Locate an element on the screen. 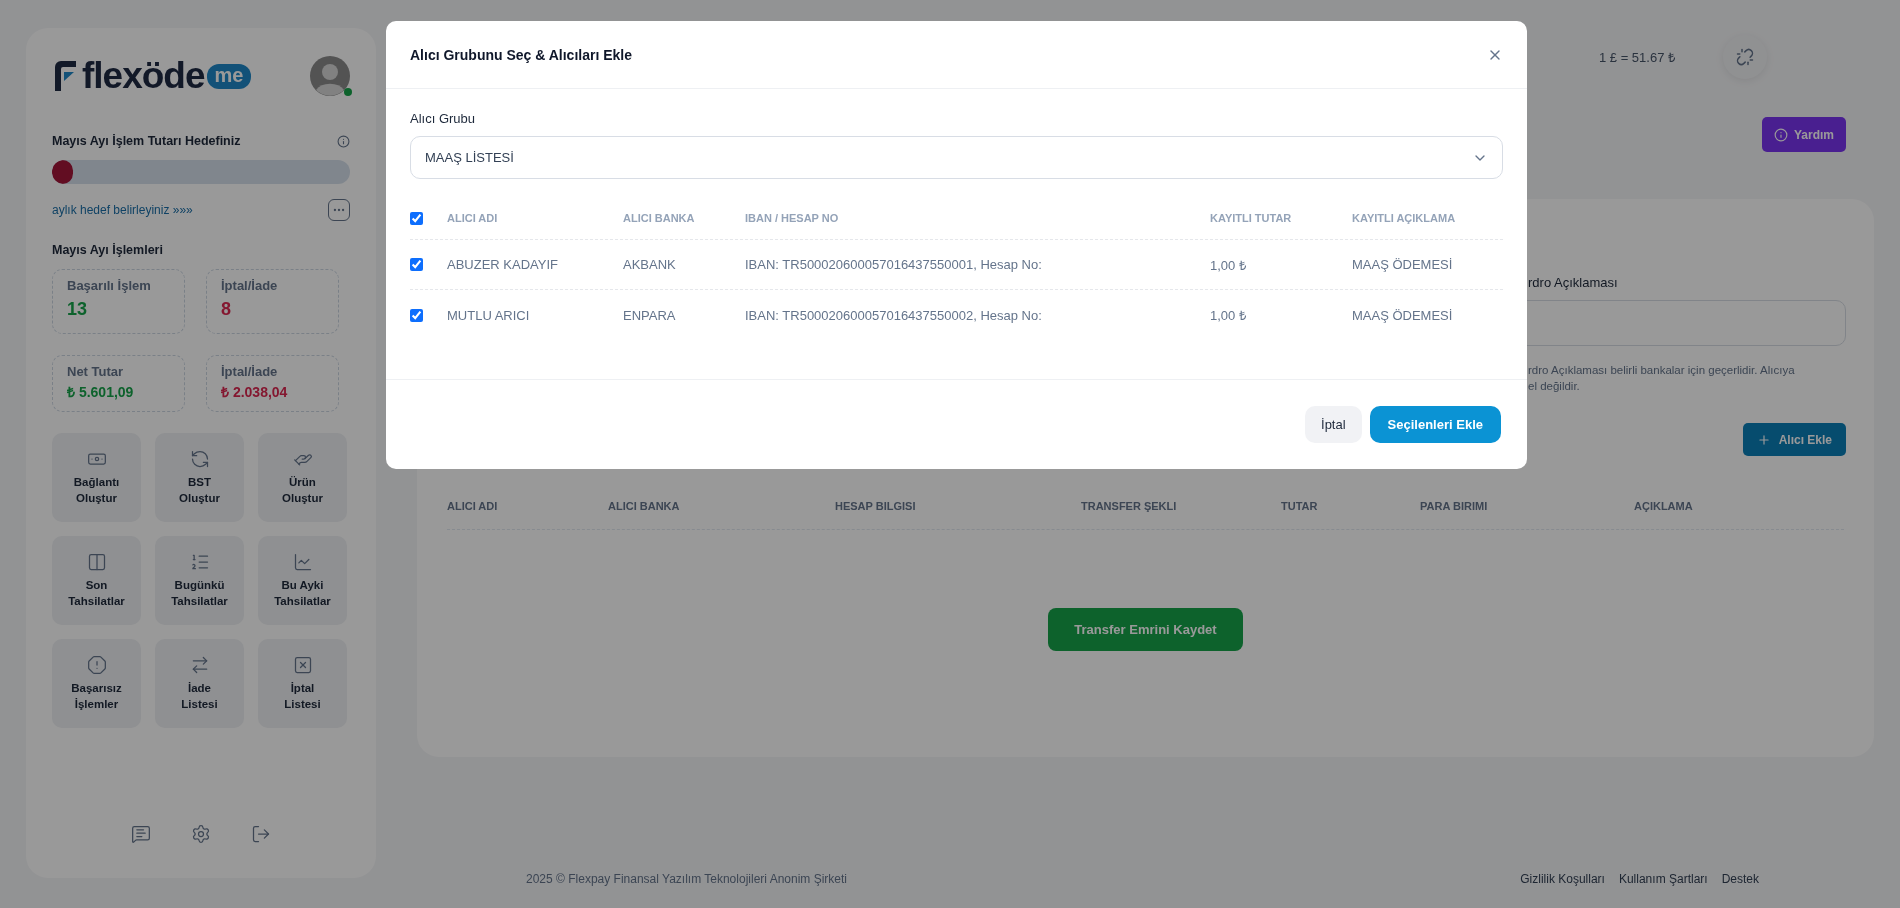 The height and width of the screenshot is (908, 1900). table-cell-text: IBAN: TR500020600057016437550002, Hesap No: is located at coordinates (894, 315).